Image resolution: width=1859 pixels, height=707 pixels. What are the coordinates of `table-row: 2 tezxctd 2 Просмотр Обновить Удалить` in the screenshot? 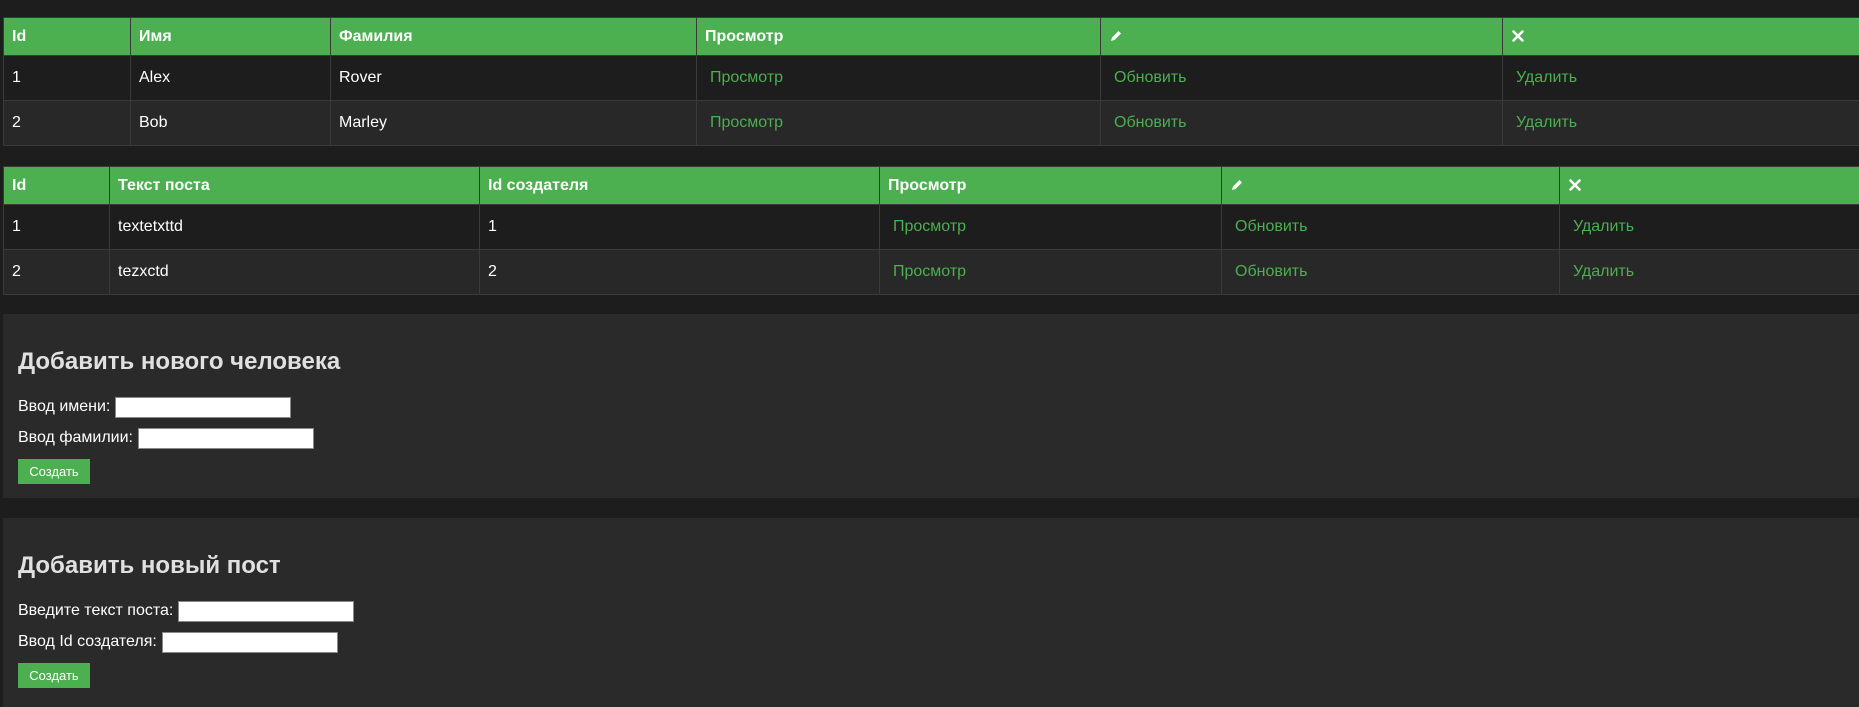 It's located at (931, 272).